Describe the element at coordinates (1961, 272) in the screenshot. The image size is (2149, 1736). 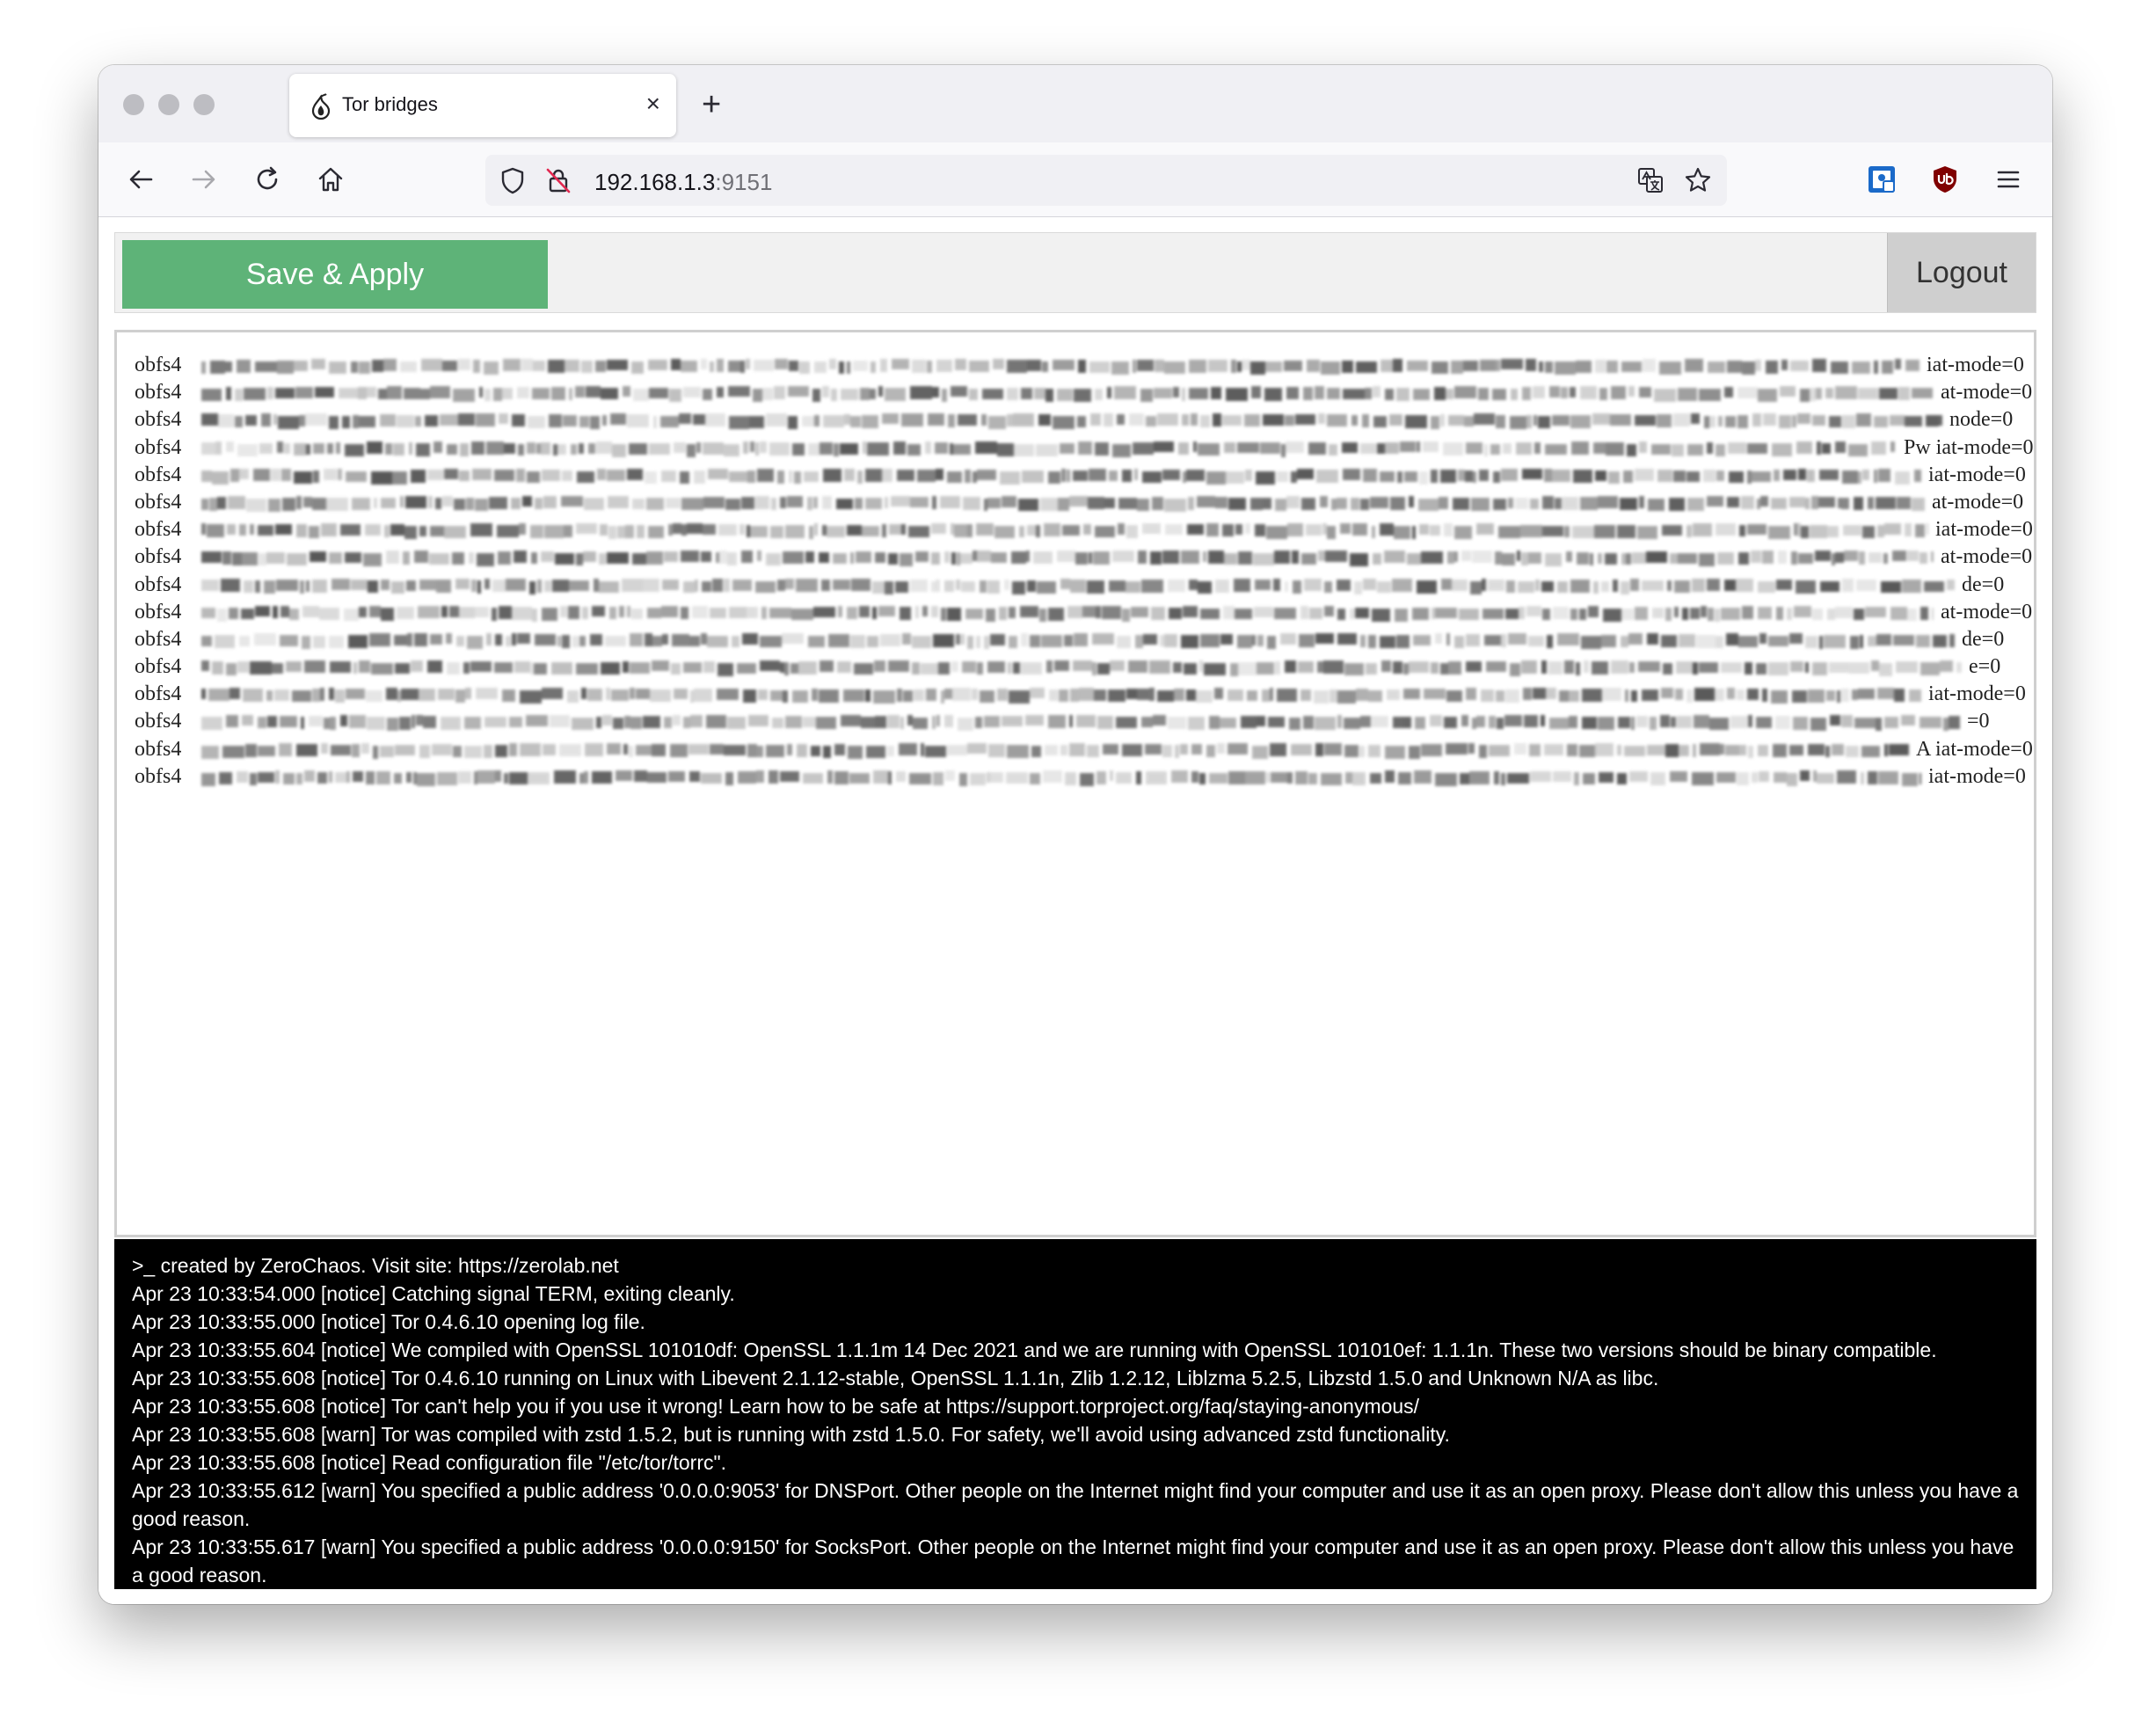
I see `logout-button: Logout` at that location.